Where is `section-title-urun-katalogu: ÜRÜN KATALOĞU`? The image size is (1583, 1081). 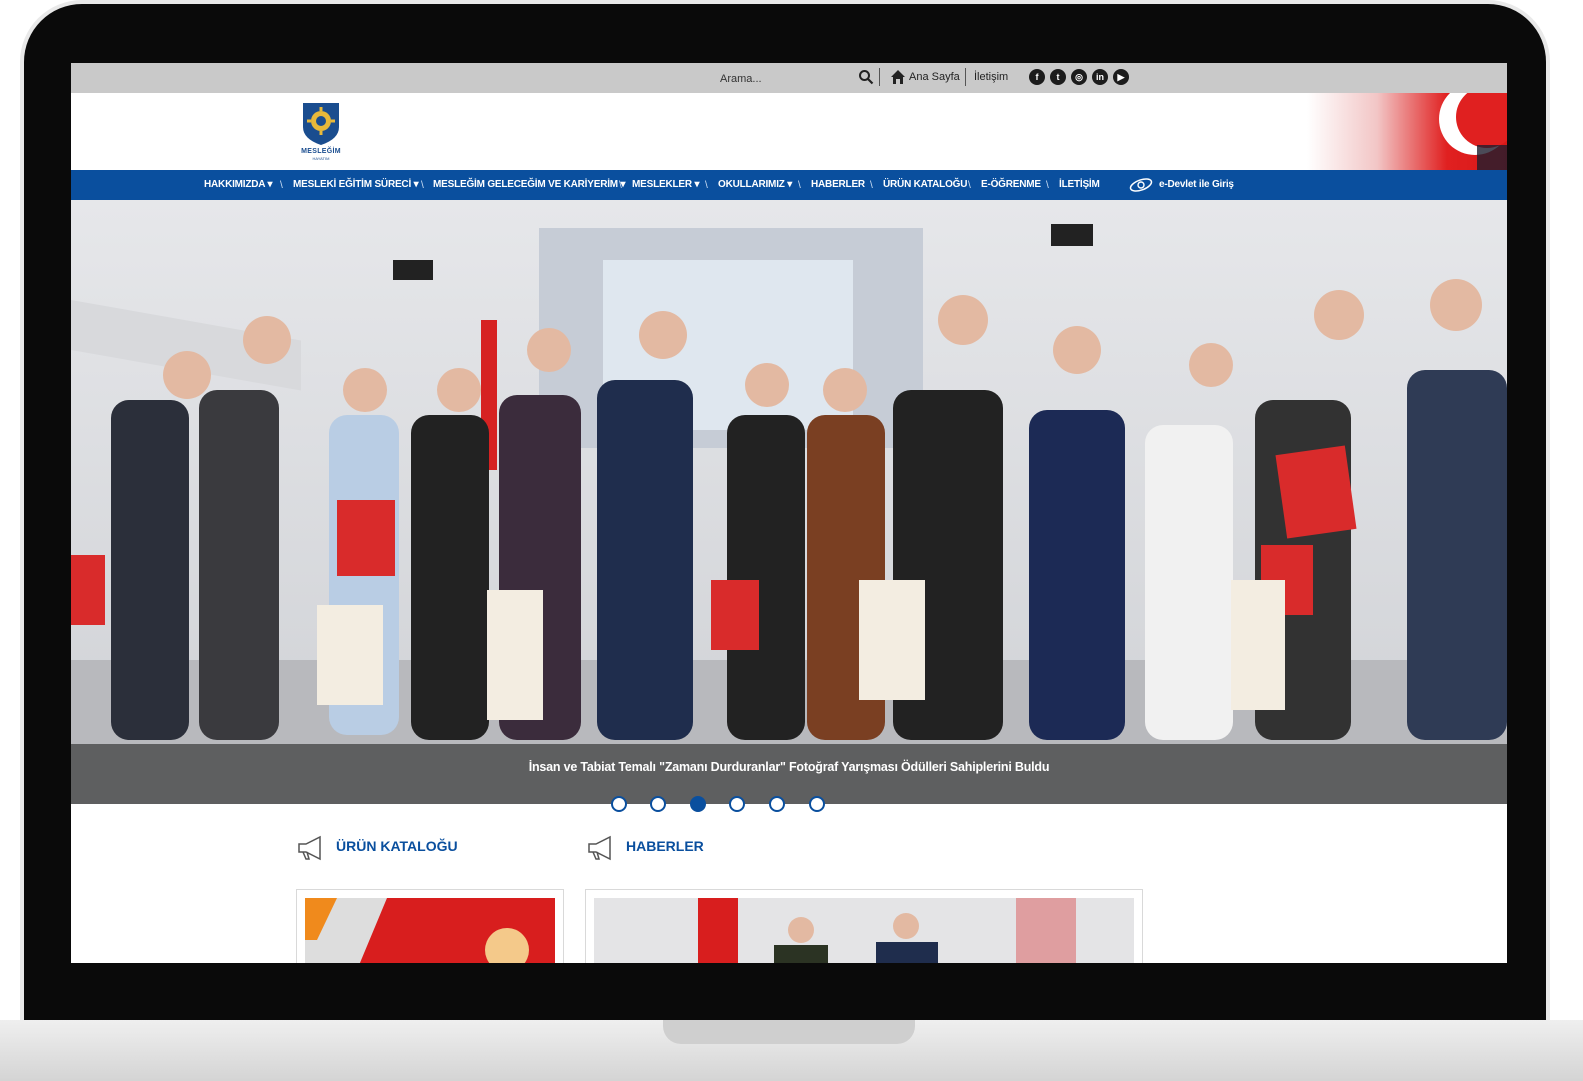
section-title-urun-katalogu: ÜRÜN KATALOĞU is located at coordinates (397, 846).